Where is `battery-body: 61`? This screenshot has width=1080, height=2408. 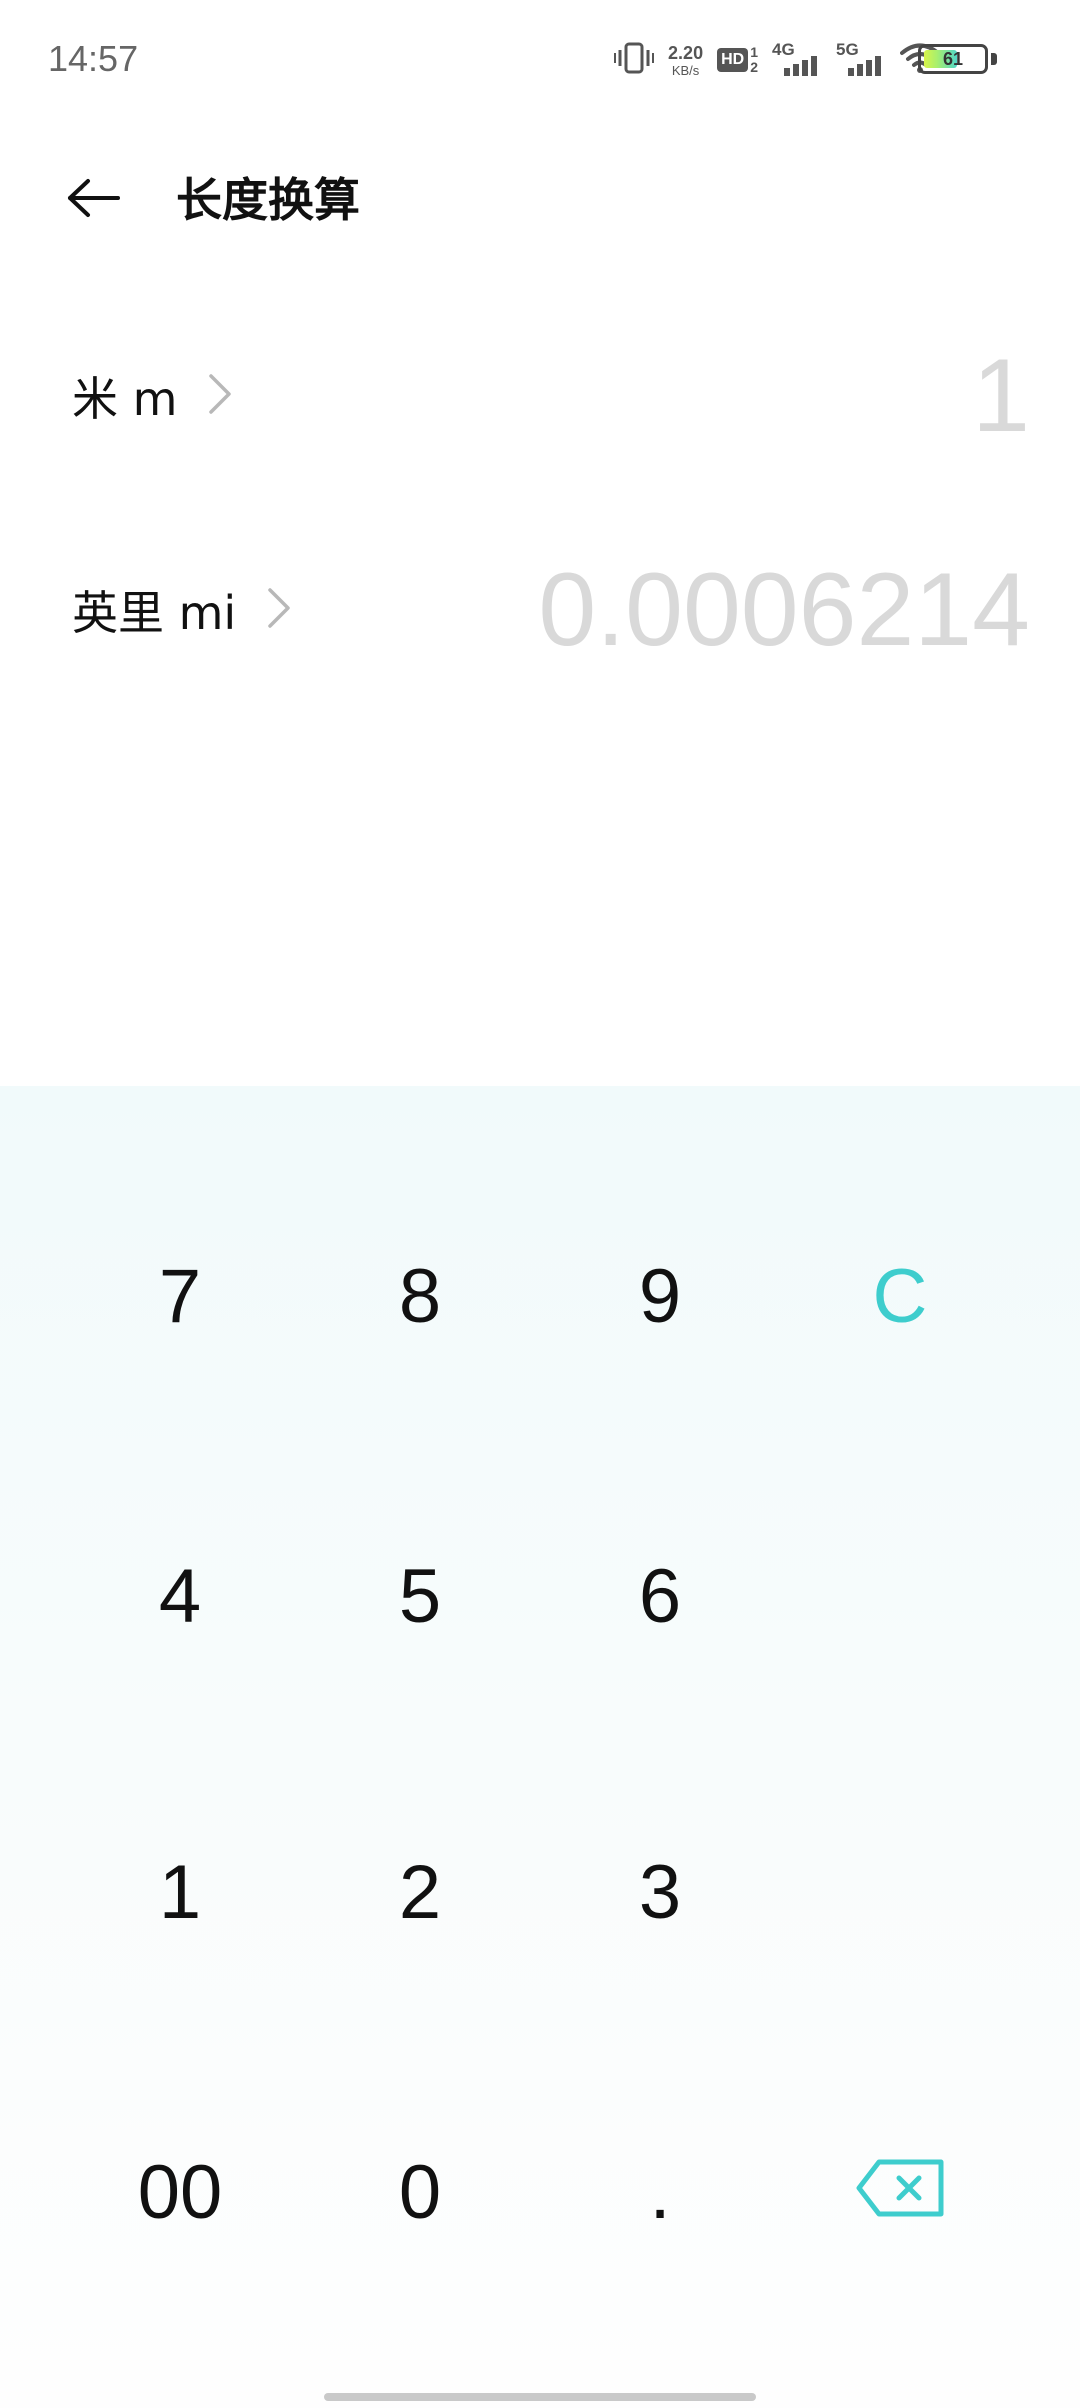
battery-body: 61 is located at coordinates (953, 59).